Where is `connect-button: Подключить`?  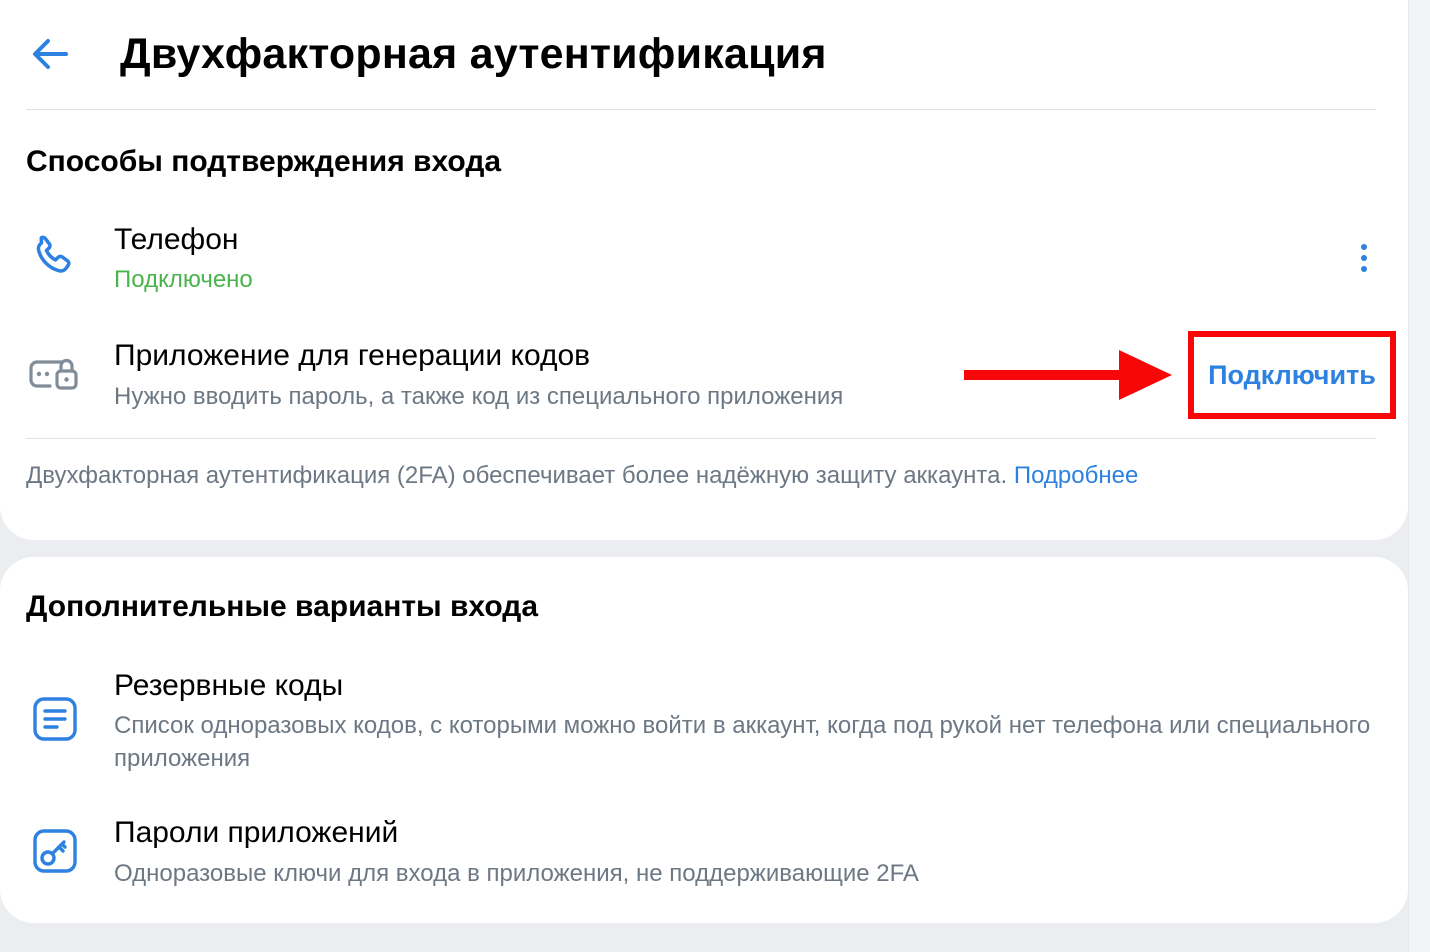
connect-button: Подключить is located at coordinates (1292, 375).